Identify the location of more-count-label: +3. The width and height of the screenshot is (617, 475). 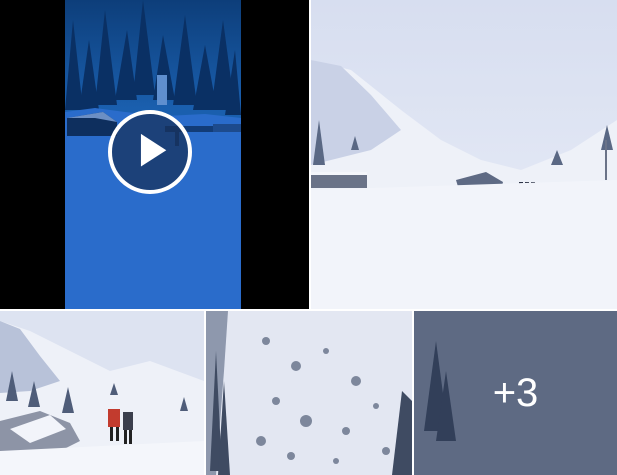
(515, 392).